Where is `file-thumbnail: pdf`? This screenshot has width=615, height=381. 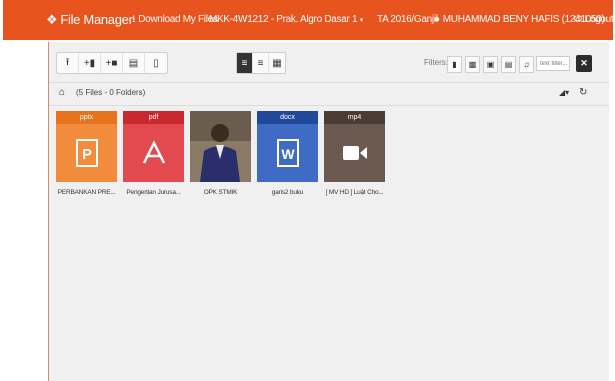
file-thumbnail: pdf is located at coordinates (153, 146).